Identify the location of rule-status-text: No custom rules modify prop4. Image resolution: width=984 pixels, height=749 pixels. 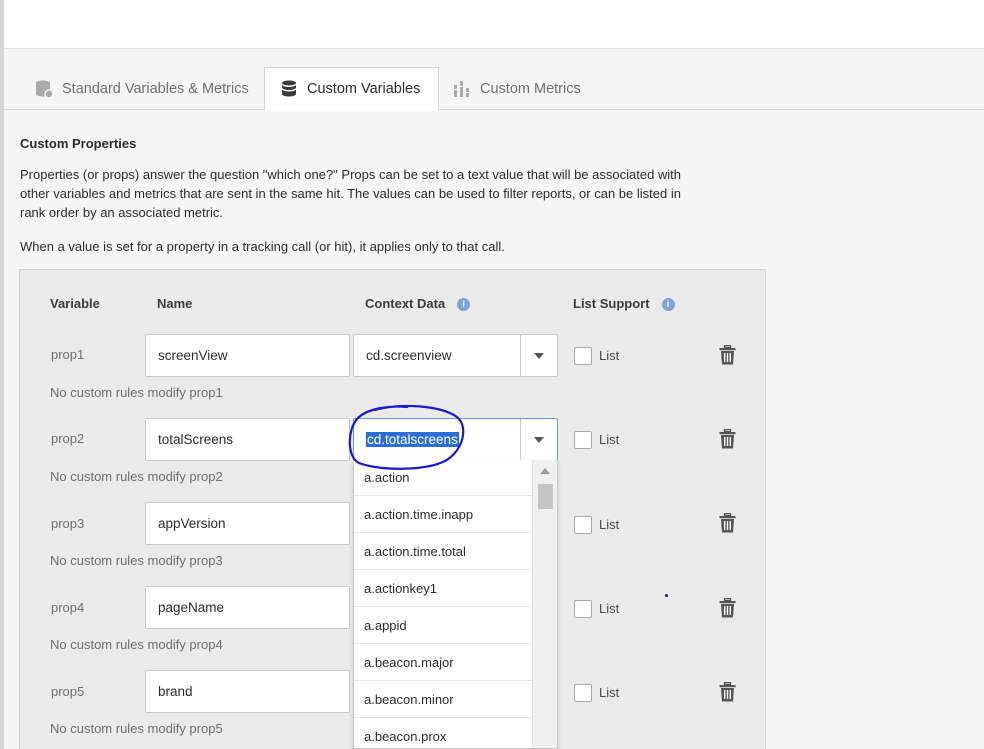
(136, 644).